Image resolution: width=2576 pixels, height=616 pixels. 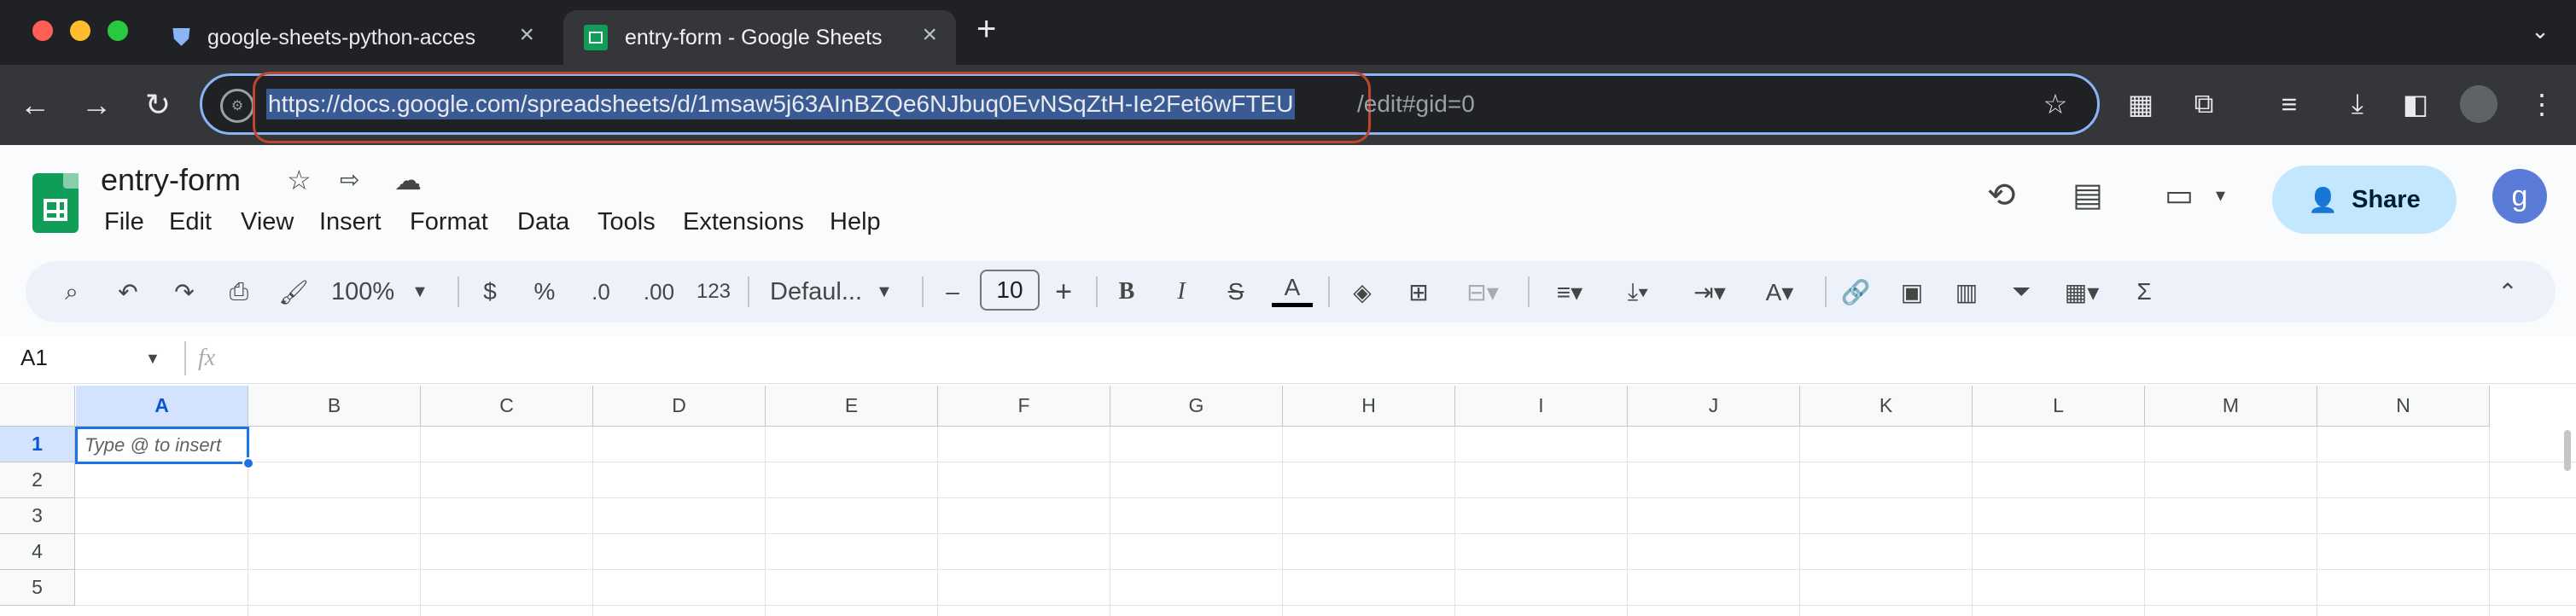 What do you see at coordinates (171, 180) in the screenshot?
I see `document-title: entry-form` at bounding box center [171, 180].